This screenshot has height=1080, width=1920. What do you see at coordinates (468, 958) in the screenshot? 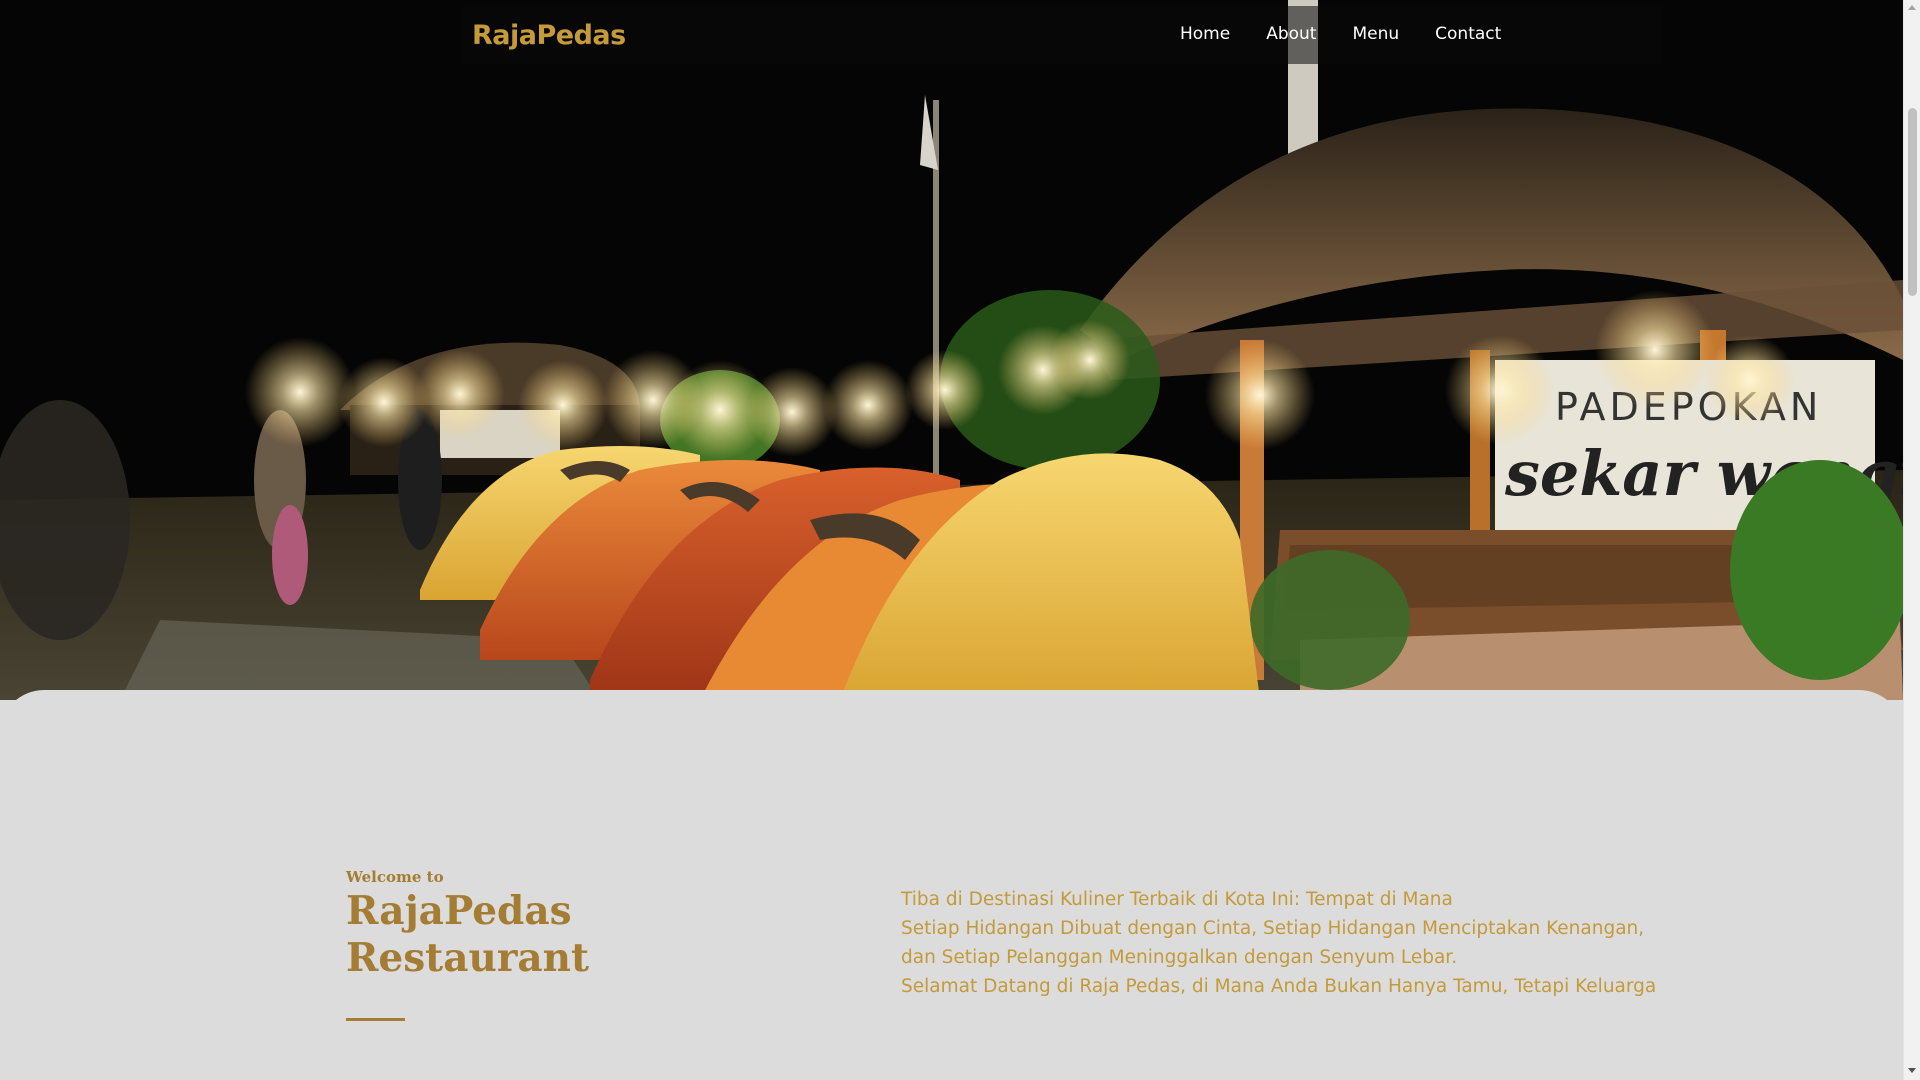
I see `restaurant-title-line2: Restaurant` at bounding box center [468, 958].